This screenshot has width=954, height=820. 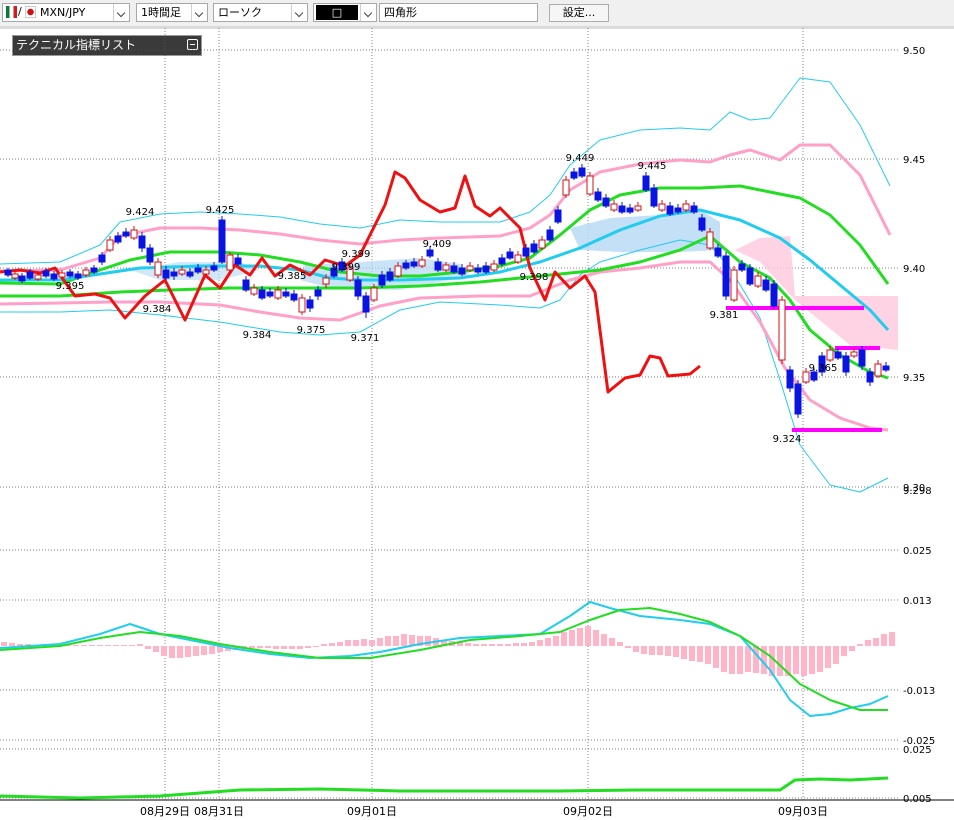 What do you see at coordinates (803, 811) in the screenshot?
I see `date-tick-label: 09月03日` at bounding box center [803, 811].